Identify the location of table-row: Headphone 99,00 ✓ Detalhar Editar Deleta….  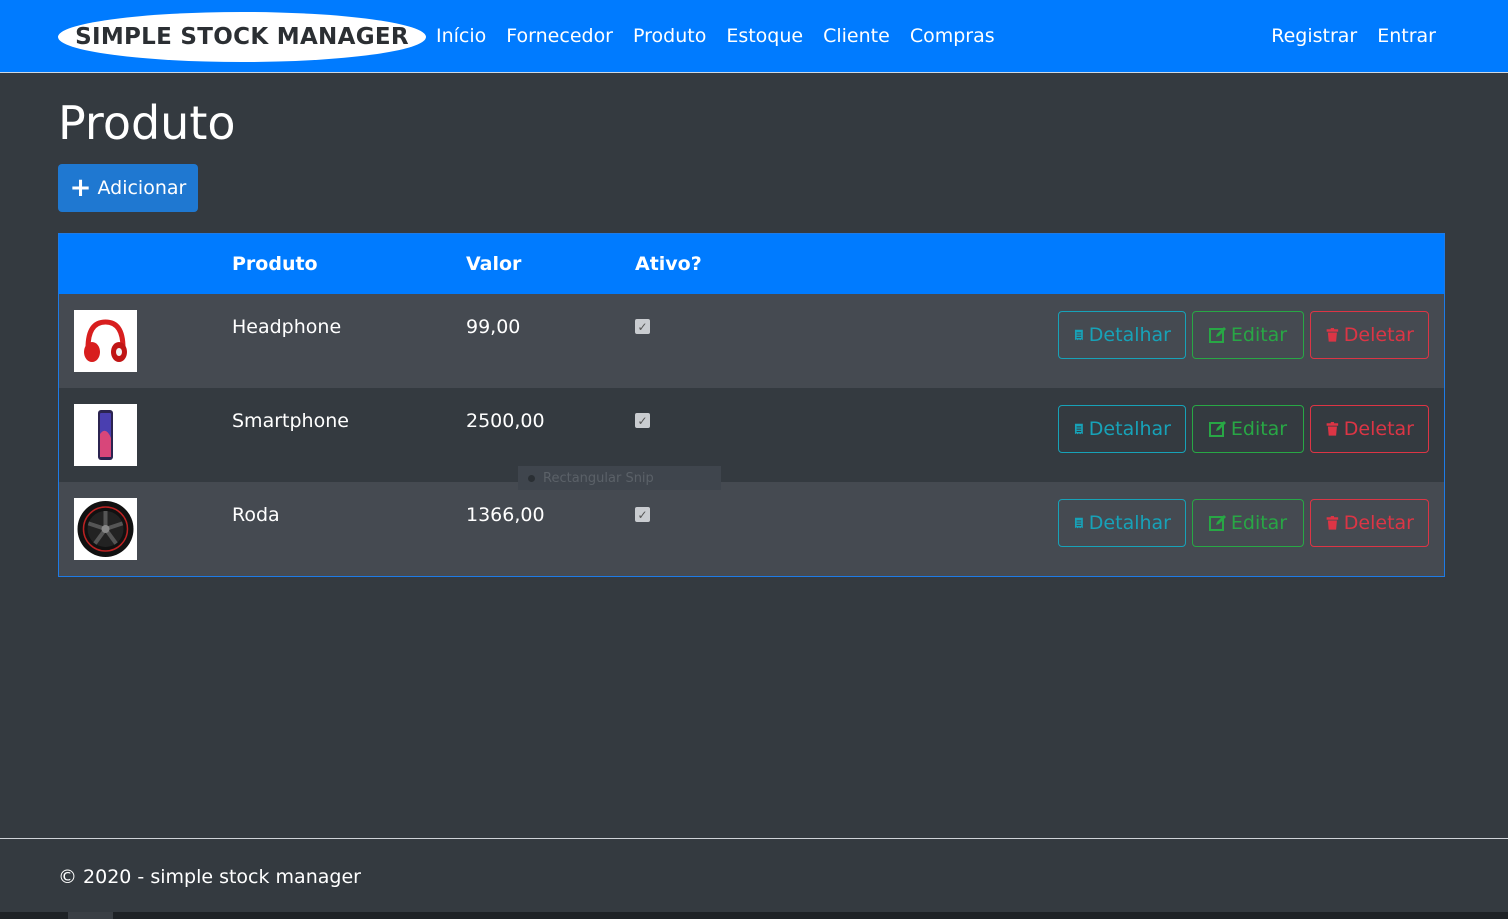
(751, 341).